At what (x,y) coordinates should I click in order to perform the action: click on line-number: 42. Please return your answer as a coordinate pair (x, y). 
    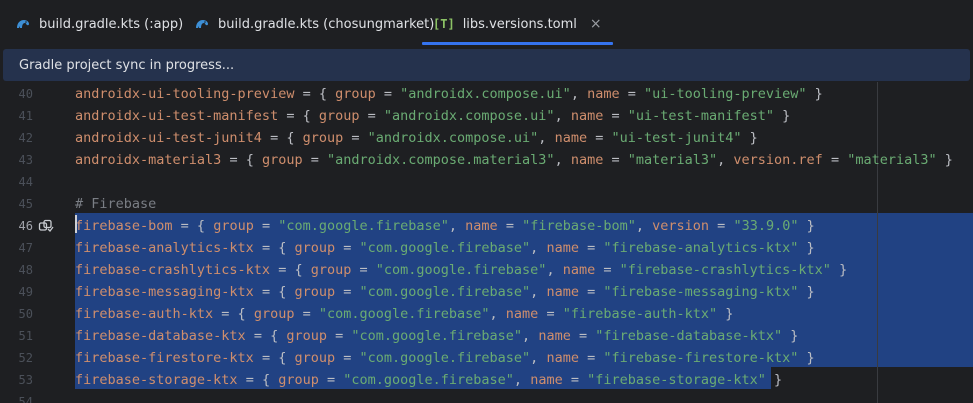
    Looking at the image, I should click on (25, 138).